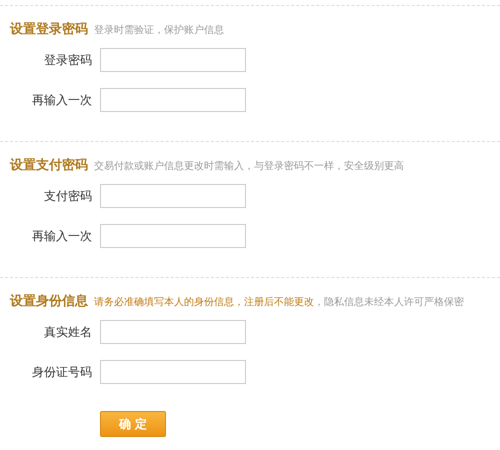 The height and width of the screenshot is (450, 500). I want to click on section-title: 设置登录密码, so click(49, 29).